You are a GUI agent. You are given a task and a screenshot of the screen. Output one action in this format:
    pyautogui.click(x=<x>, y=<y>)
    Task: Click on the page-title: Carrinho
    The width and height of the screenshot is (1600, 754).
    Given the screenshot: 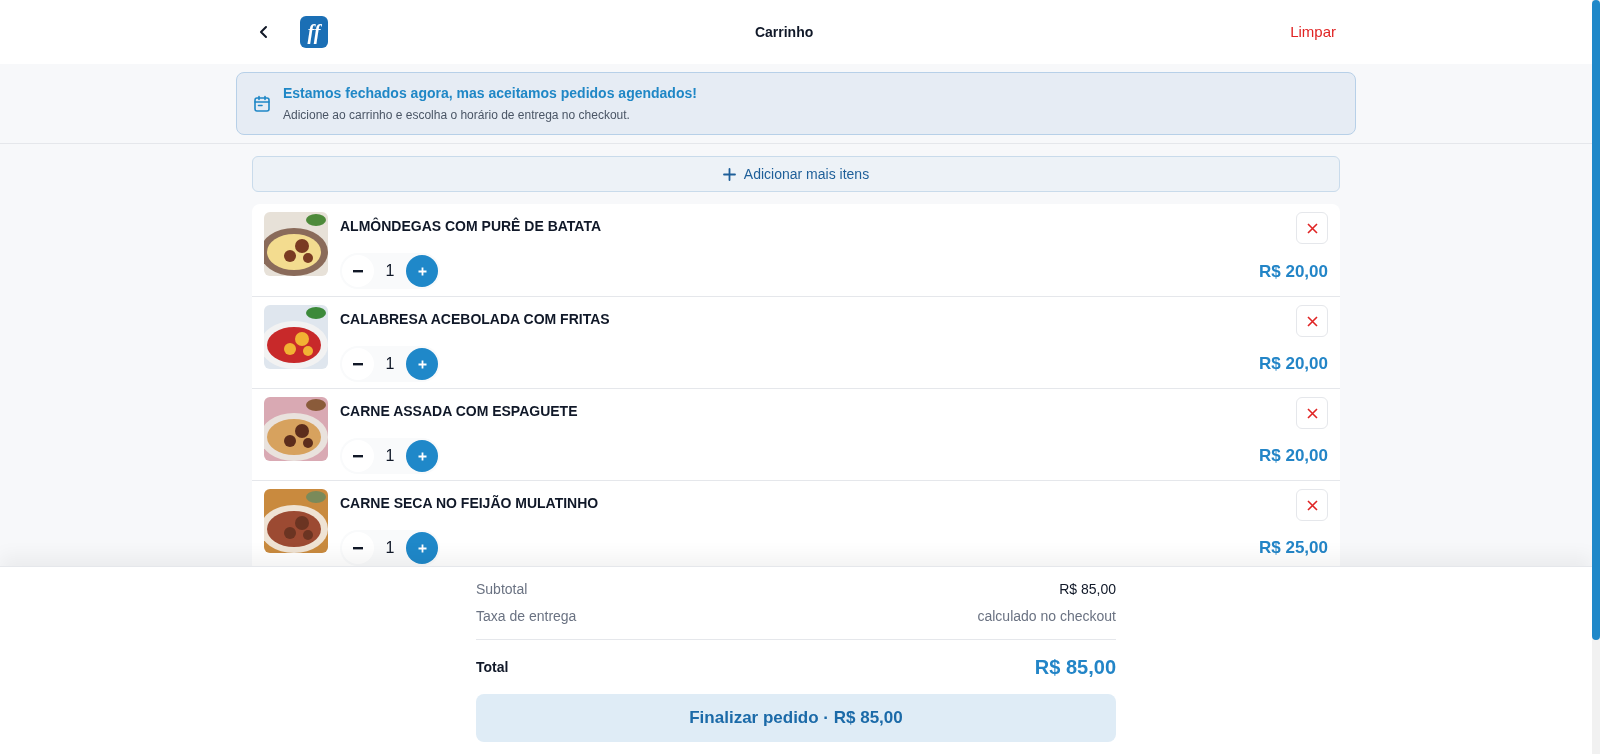 What is the action you would take?
    pyautogui.click(x=784, y=32)
    